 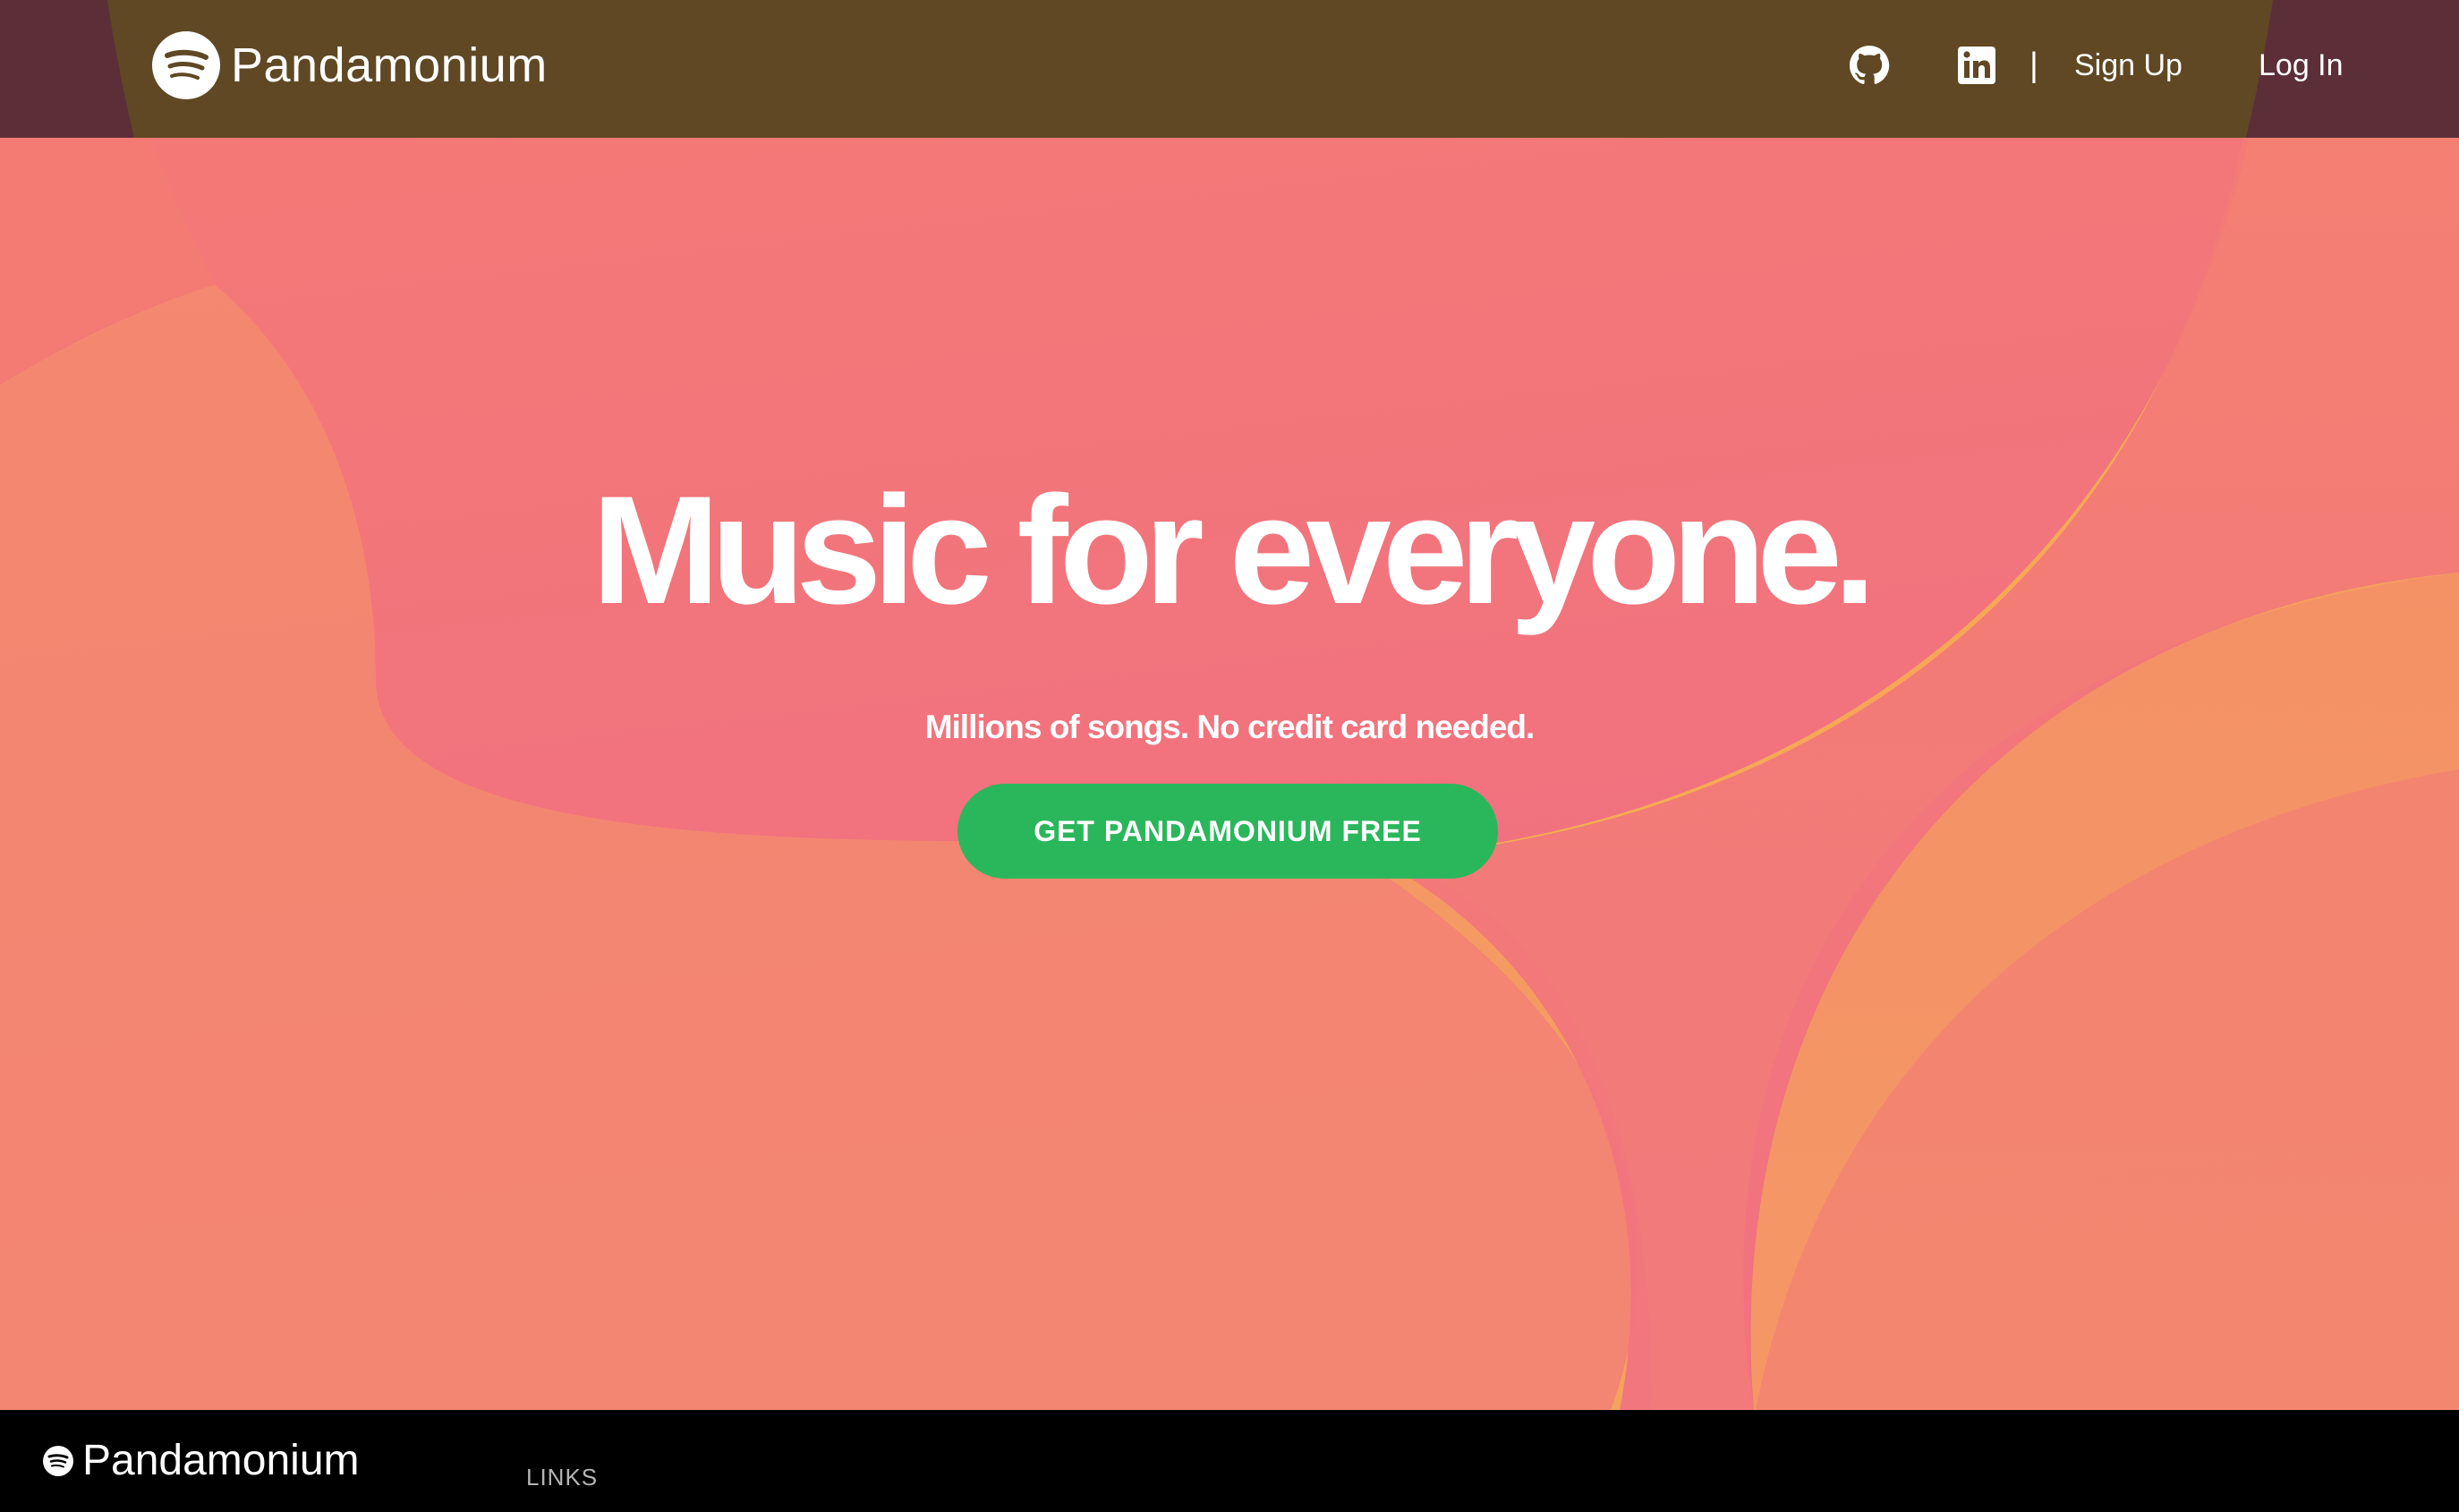 I want to click on get-pandamonium-free-button: GET PANDAMONIUM FREE, so click(x=1228, y=831).